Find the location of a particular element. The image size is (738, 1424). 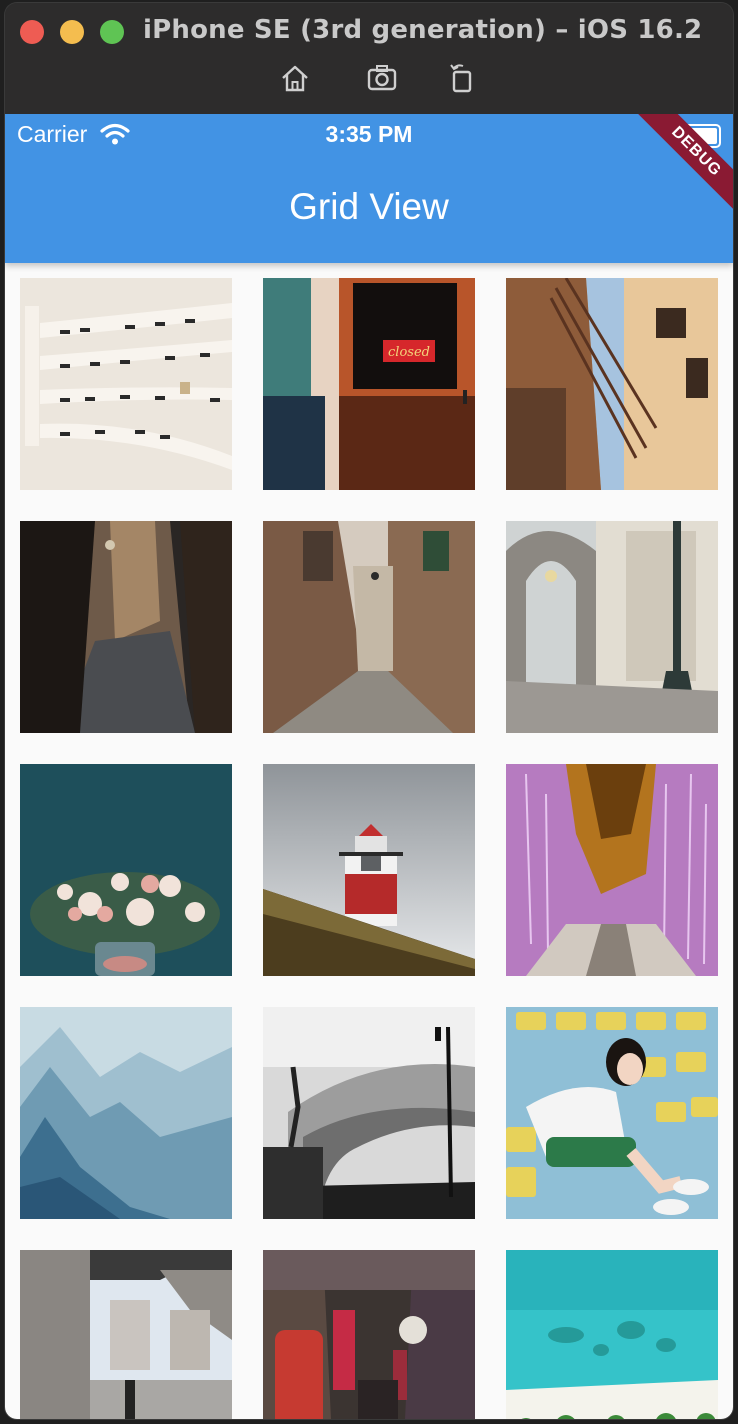

app-bar: Carrier 3:35 PM Grid View DEBUG is located at coordinates (369, 188).